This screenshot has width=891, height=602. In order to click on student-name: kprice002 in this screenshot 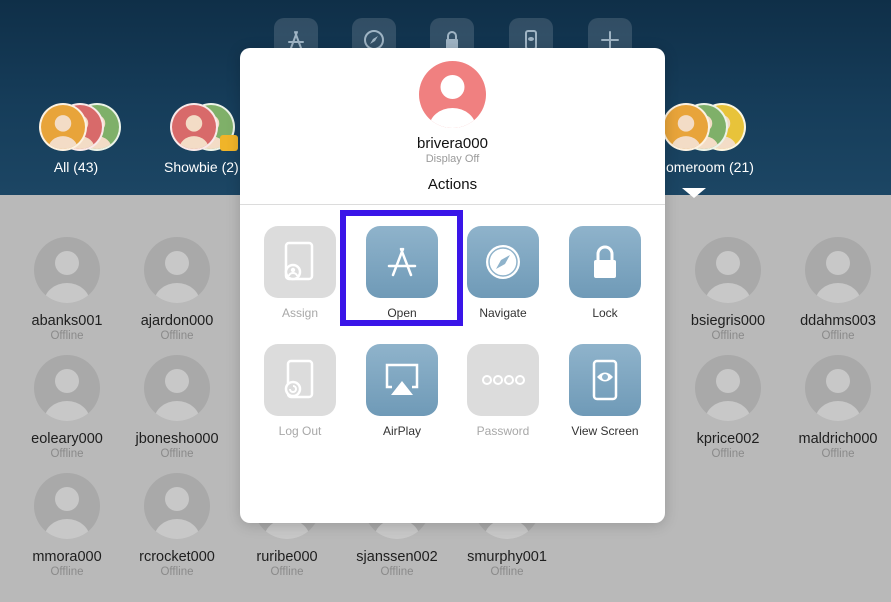, I will do `click(728, 439)`.